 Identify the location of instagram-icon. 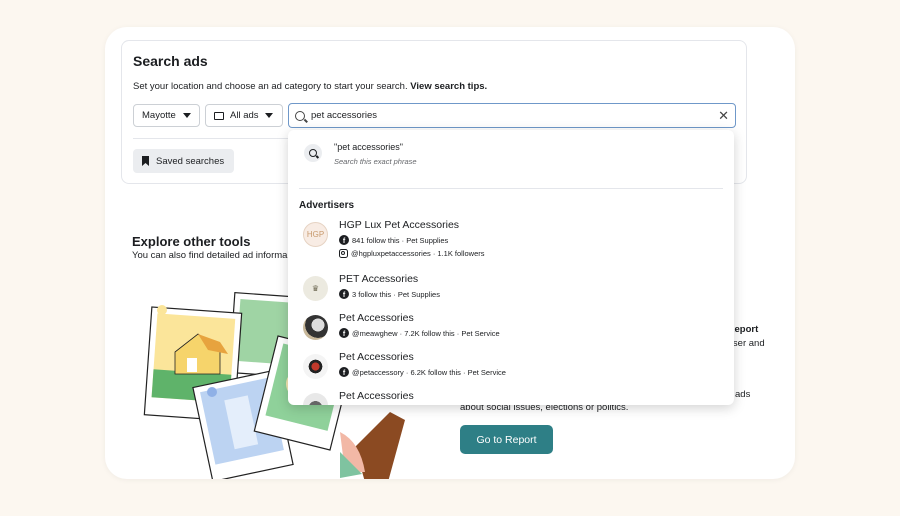
(343, 253).